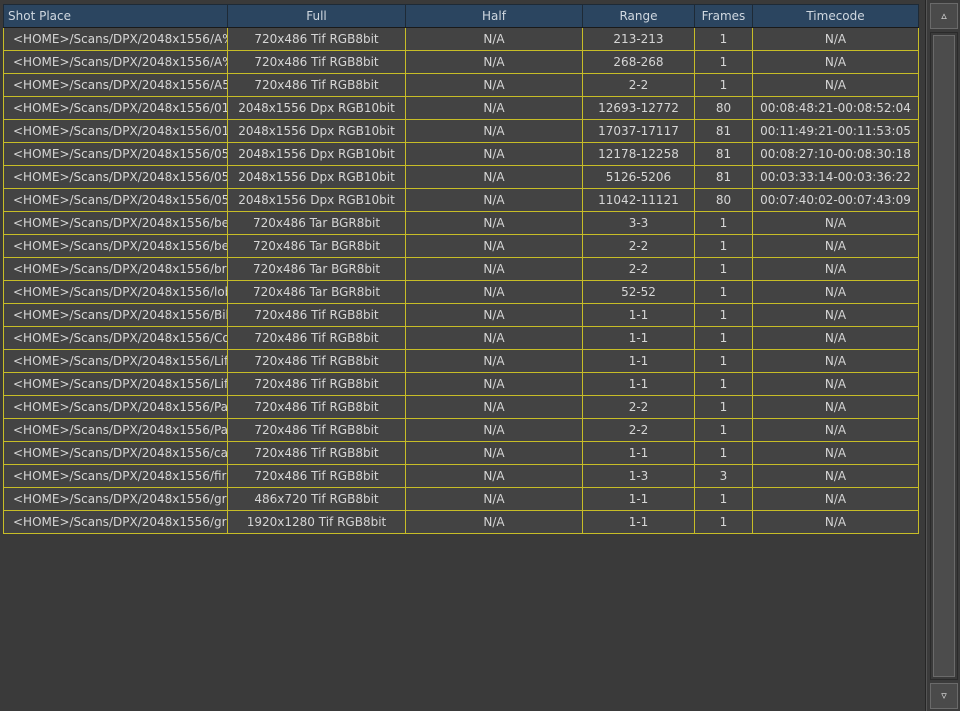 Image resolution: width=960 pixels, height=711 pixels. I want to click on cell-shot-place: <HOME>/Scans/DPX/2048x1556/A%, so click(115, 62).